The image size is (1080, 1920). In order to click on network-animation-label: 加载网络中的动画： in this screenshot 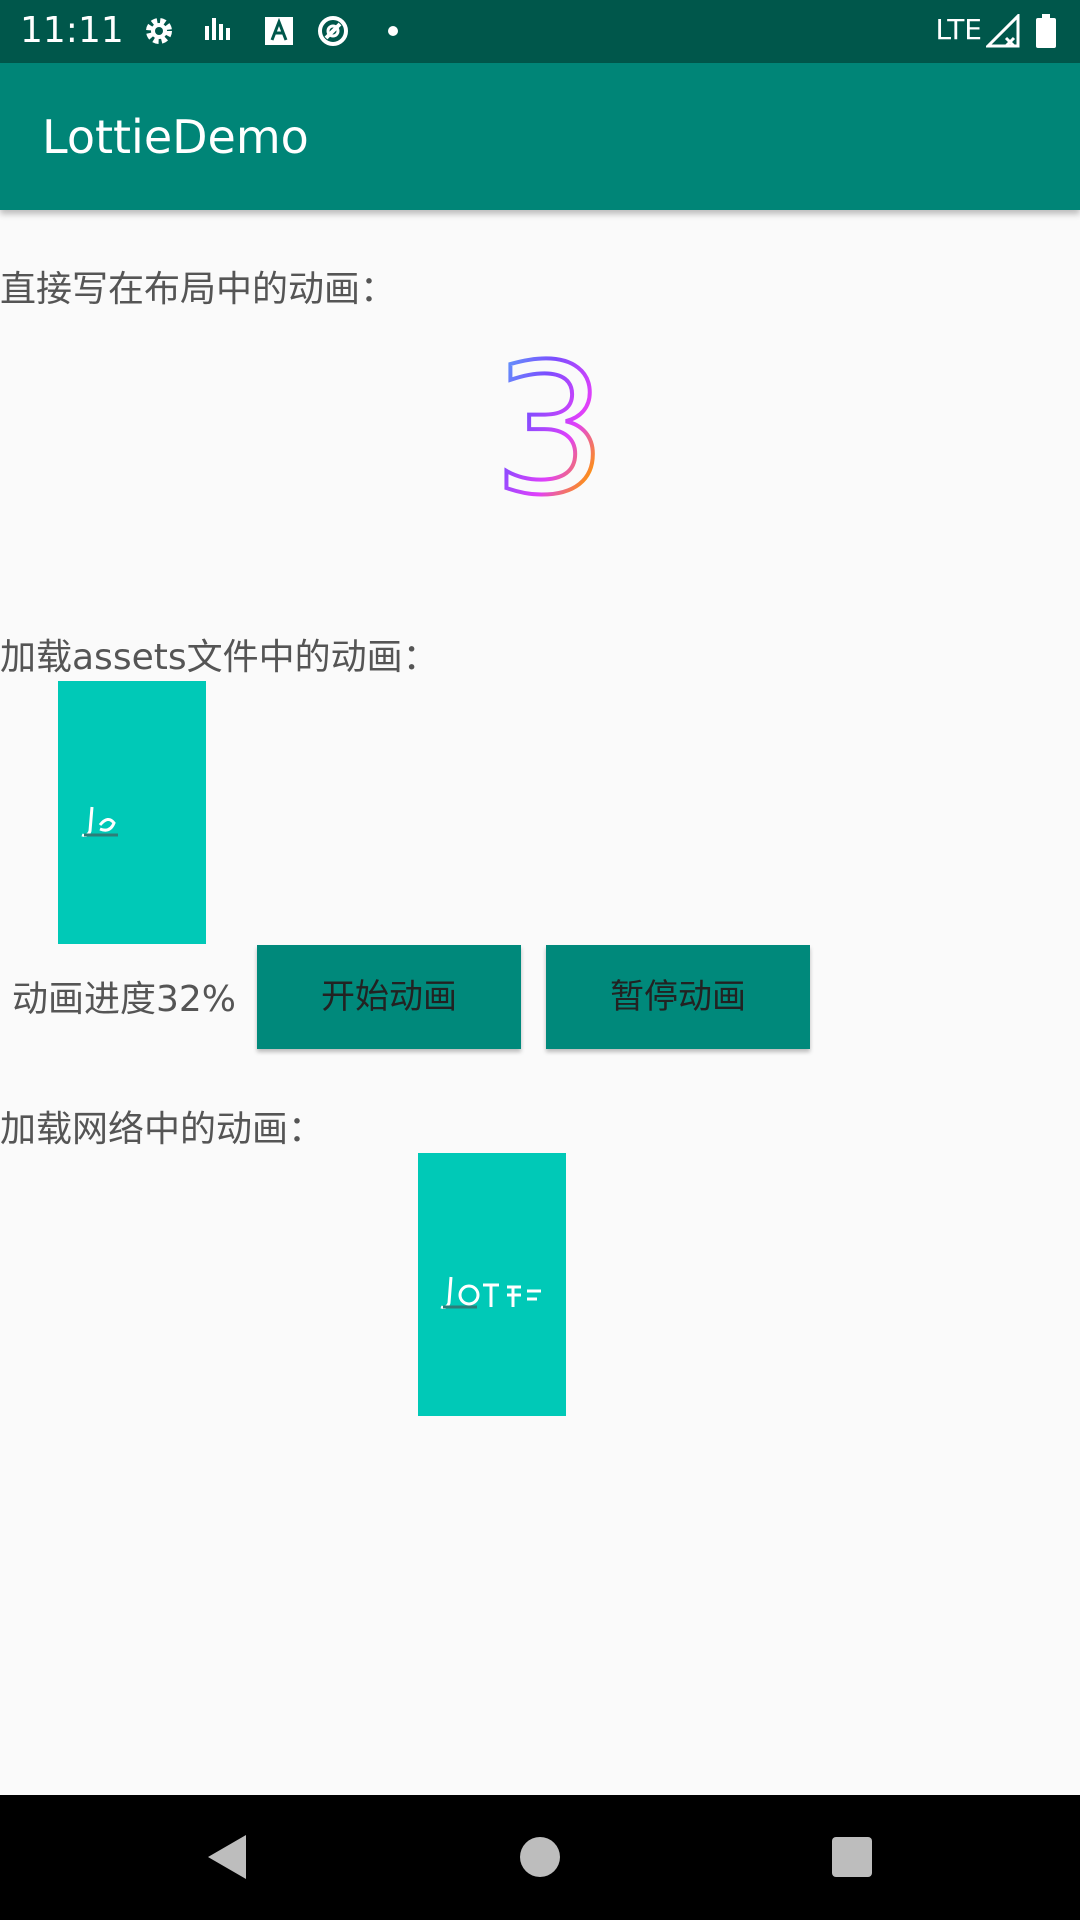, I will do `click(162, 1129)`.